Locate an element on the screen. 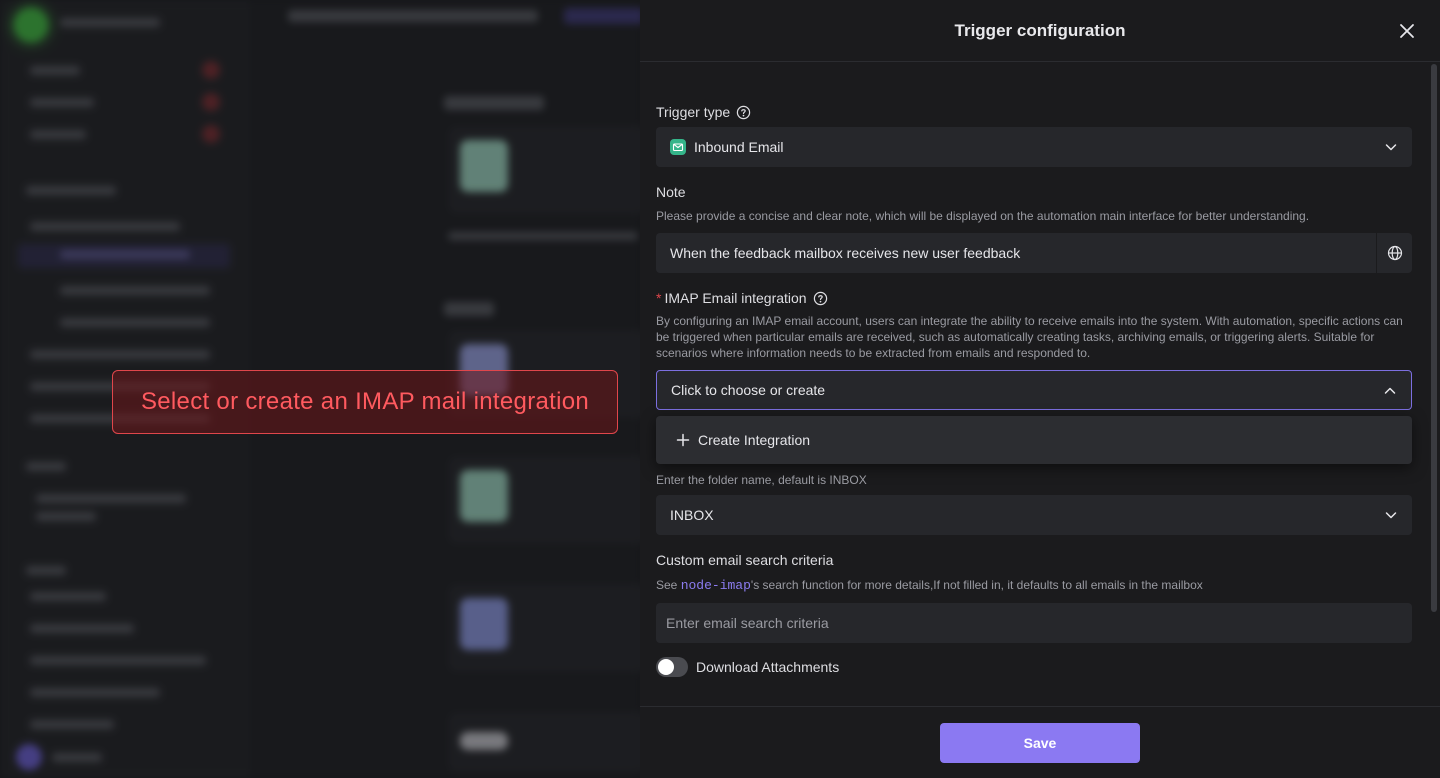 This screenshot has height=778, width=1440. note-label-row: Note is located at coordinates (671, 192).